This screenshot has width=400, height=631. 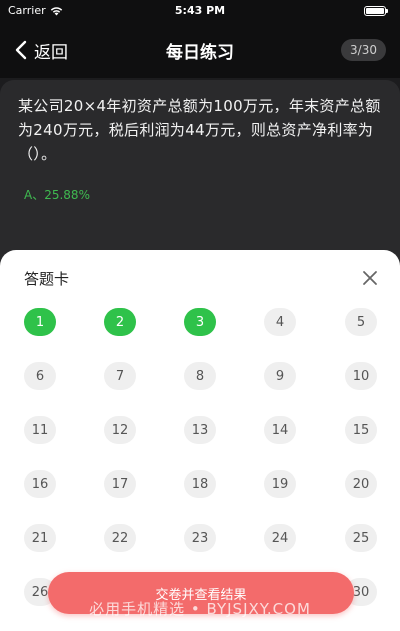 What do you see at coordinates (200, 376) in the screenshot?
I see `question-number-8: 8` at bounding box center [200, 376].